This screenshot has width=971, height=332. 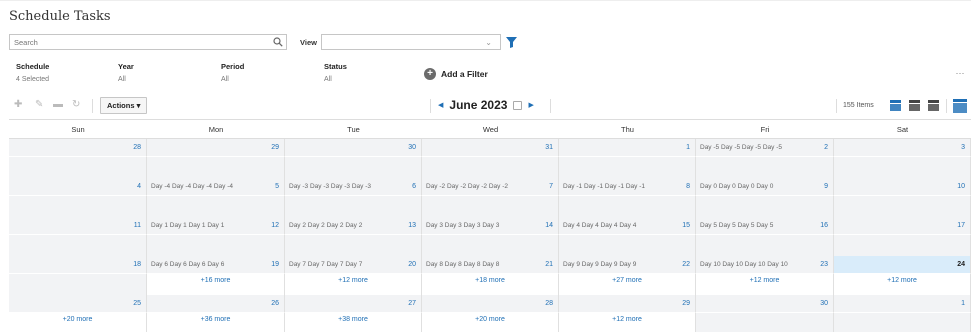 I want to click on more-link: +16 more, so click(x=215, y=280).